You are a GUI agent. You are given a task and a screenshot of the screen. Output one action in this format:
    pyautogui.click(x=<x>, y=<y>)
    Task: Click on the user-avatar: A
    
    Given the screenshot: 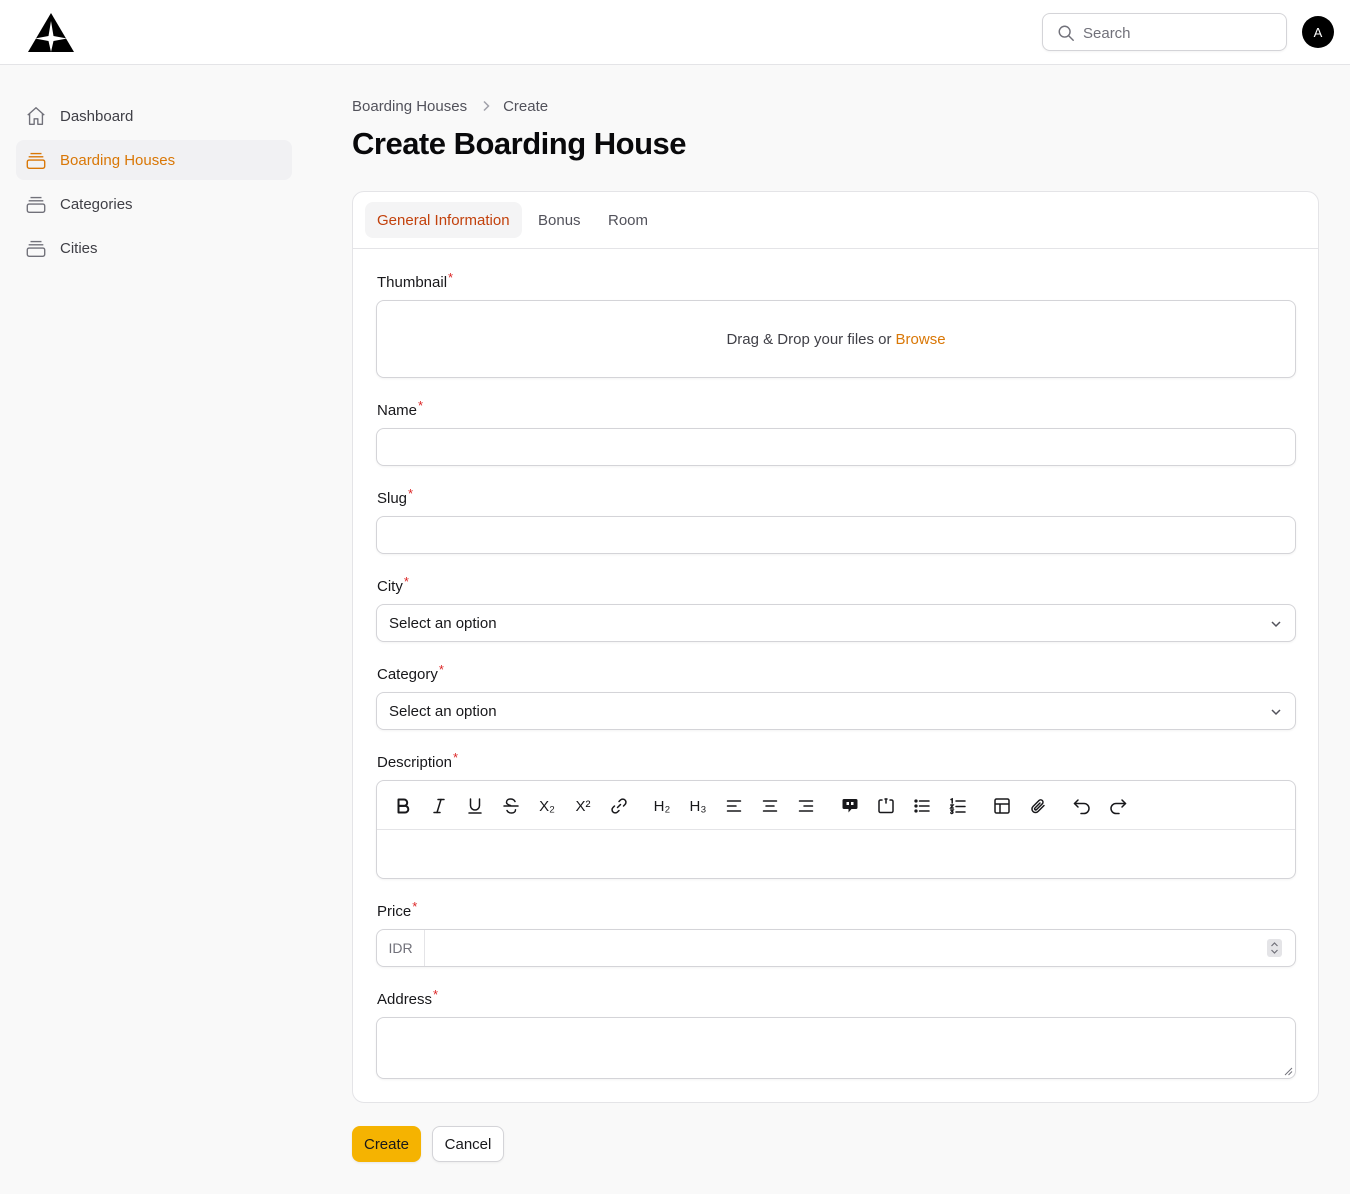 What is the action you would take?
    pyautogui.click(x=1318, y=32)
    